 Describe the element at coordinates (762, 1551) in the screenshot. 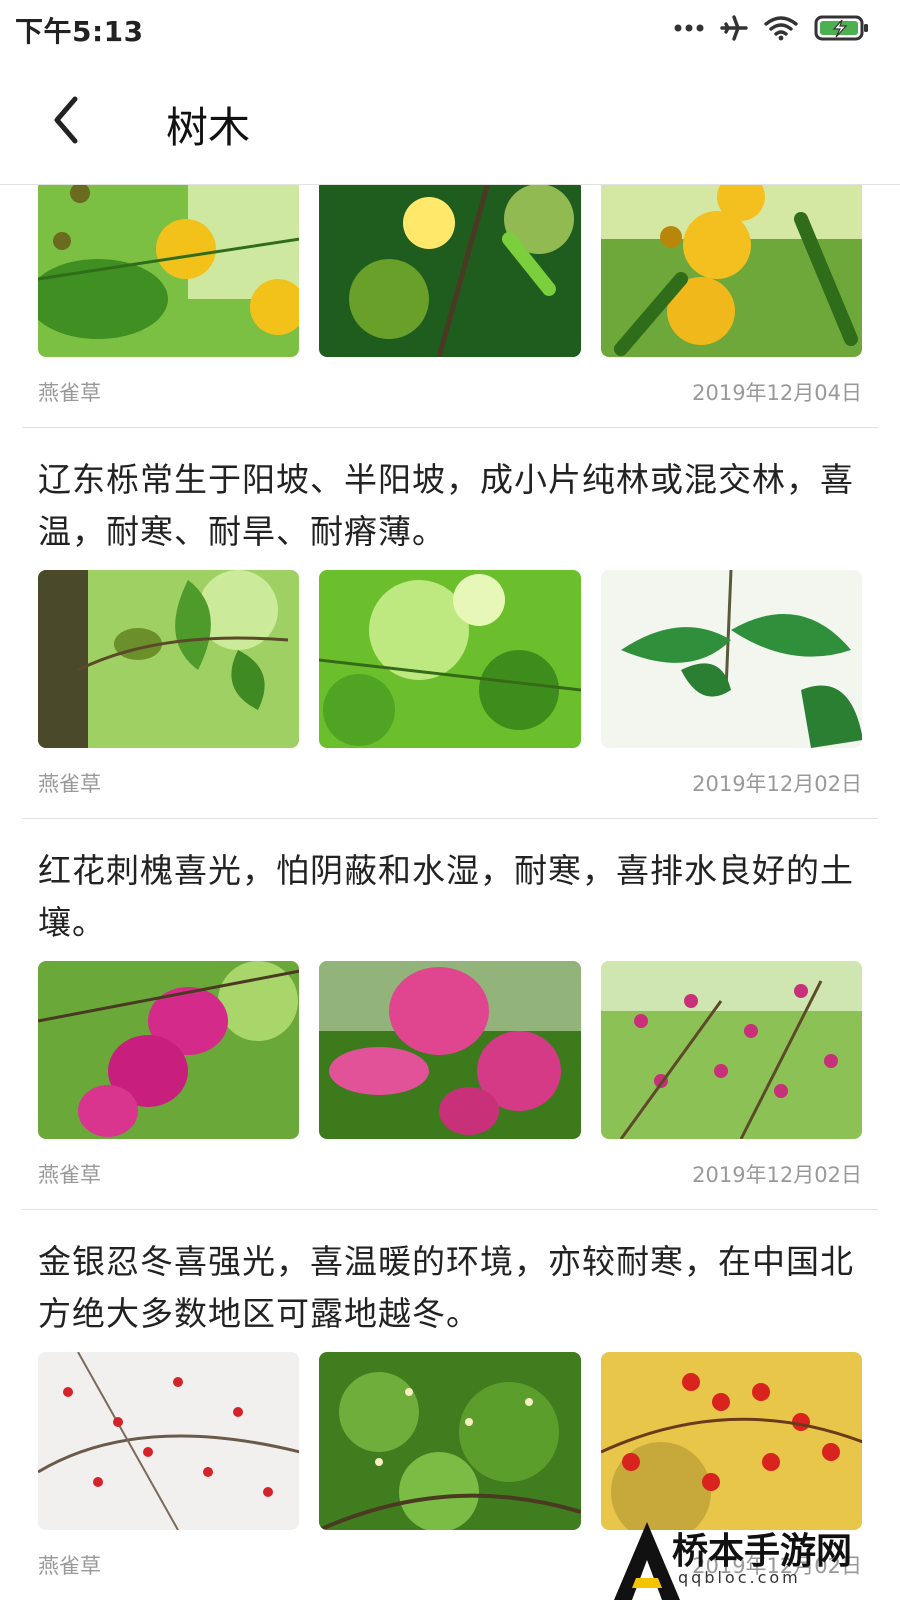

I see `watermark-title: 桥本手游网` at that location.